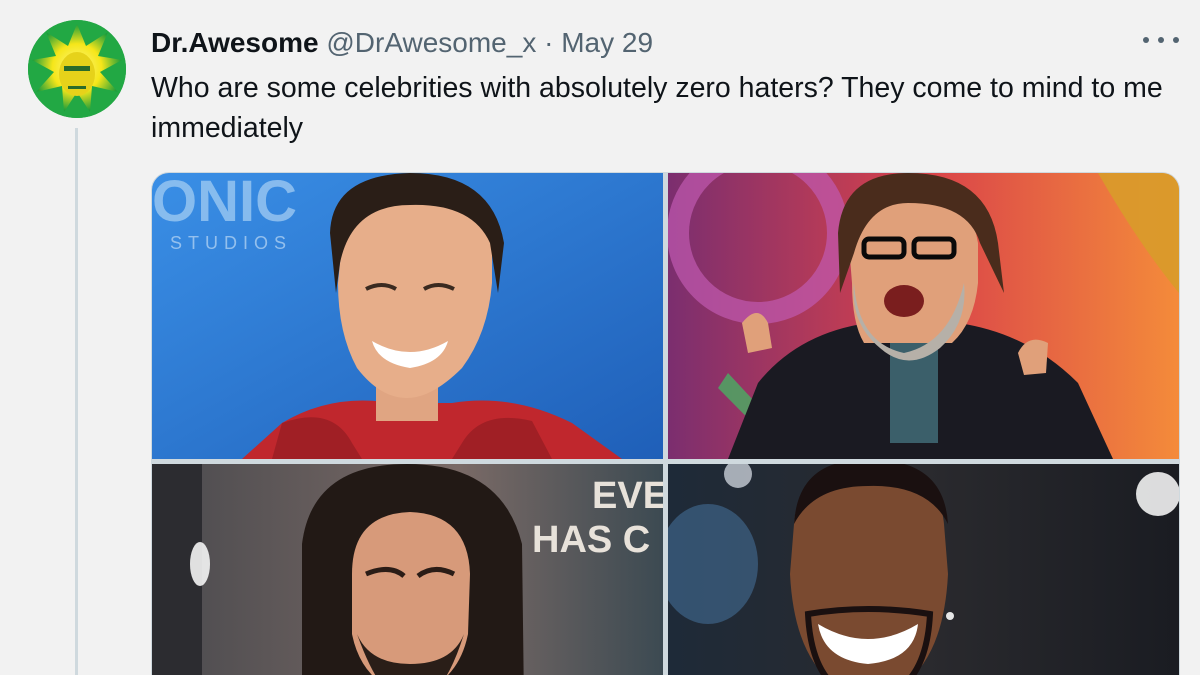 The image size is (1200, 675). I want to click on photo-1-backdrop-text: ONIC, so click(224, 203).